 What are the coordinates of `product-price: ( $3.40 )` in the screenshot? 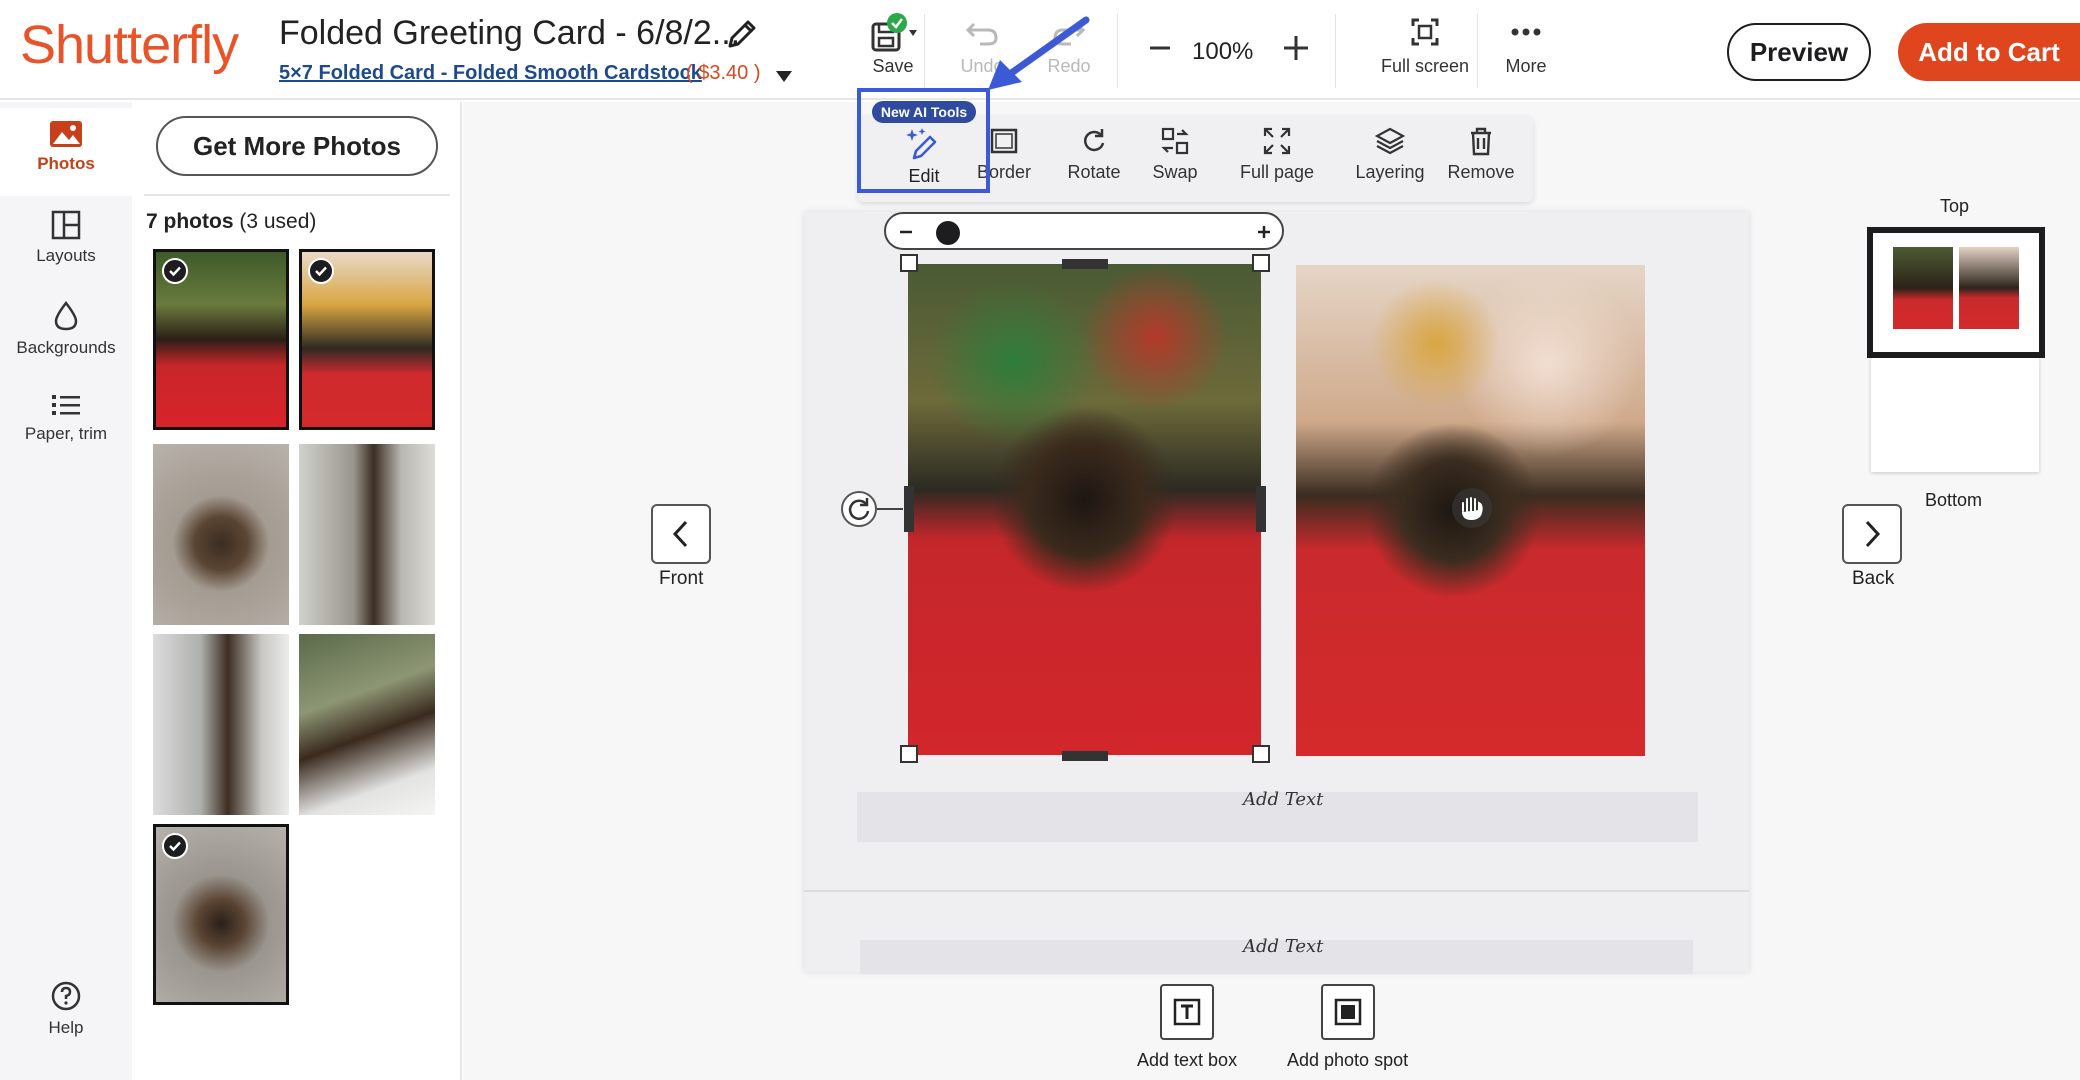 It's located at (723, 73).